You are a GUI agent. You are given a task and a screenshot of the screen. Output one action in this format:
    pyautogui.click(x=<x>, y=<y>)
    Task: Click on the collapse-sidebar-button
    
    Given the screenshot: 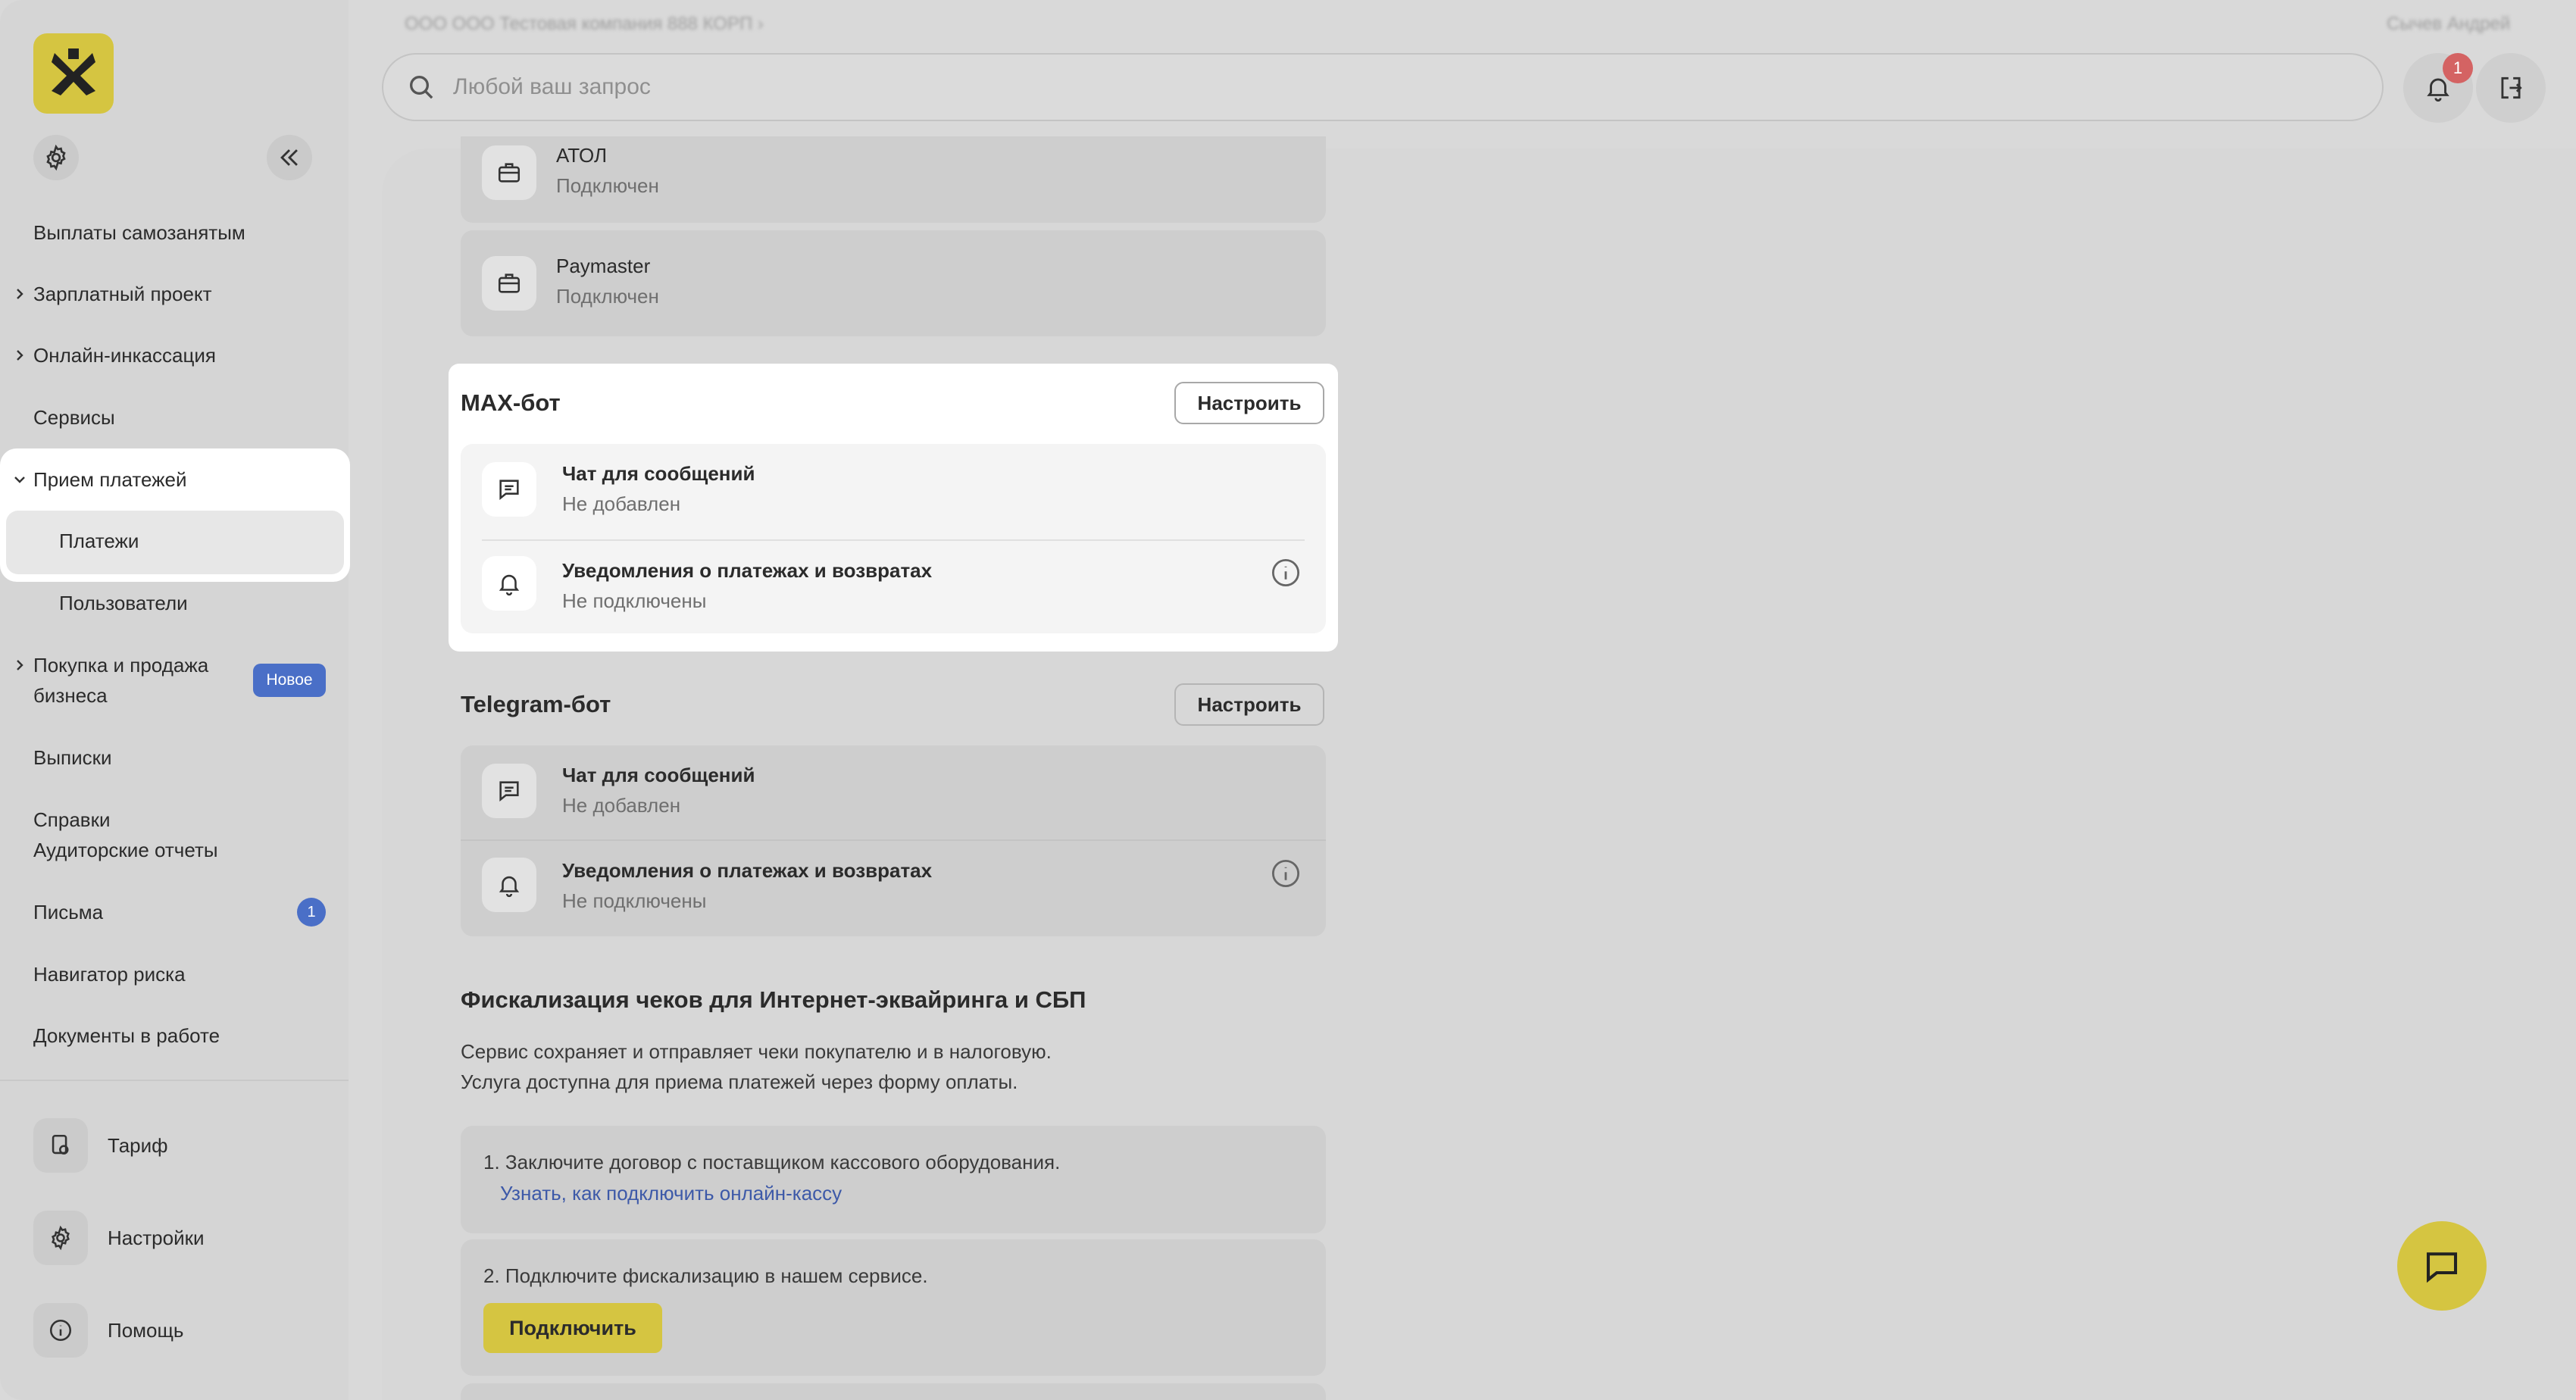 What is the action you would take?
    pyautogui.click(x=289, y=157)
    